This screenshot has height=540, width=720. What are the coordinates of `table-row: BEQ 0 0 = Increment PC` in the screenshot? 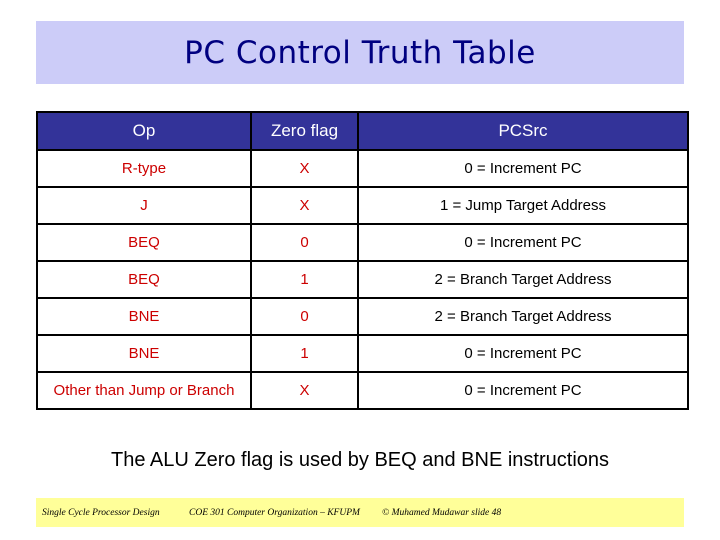 It's located at (362, 242).